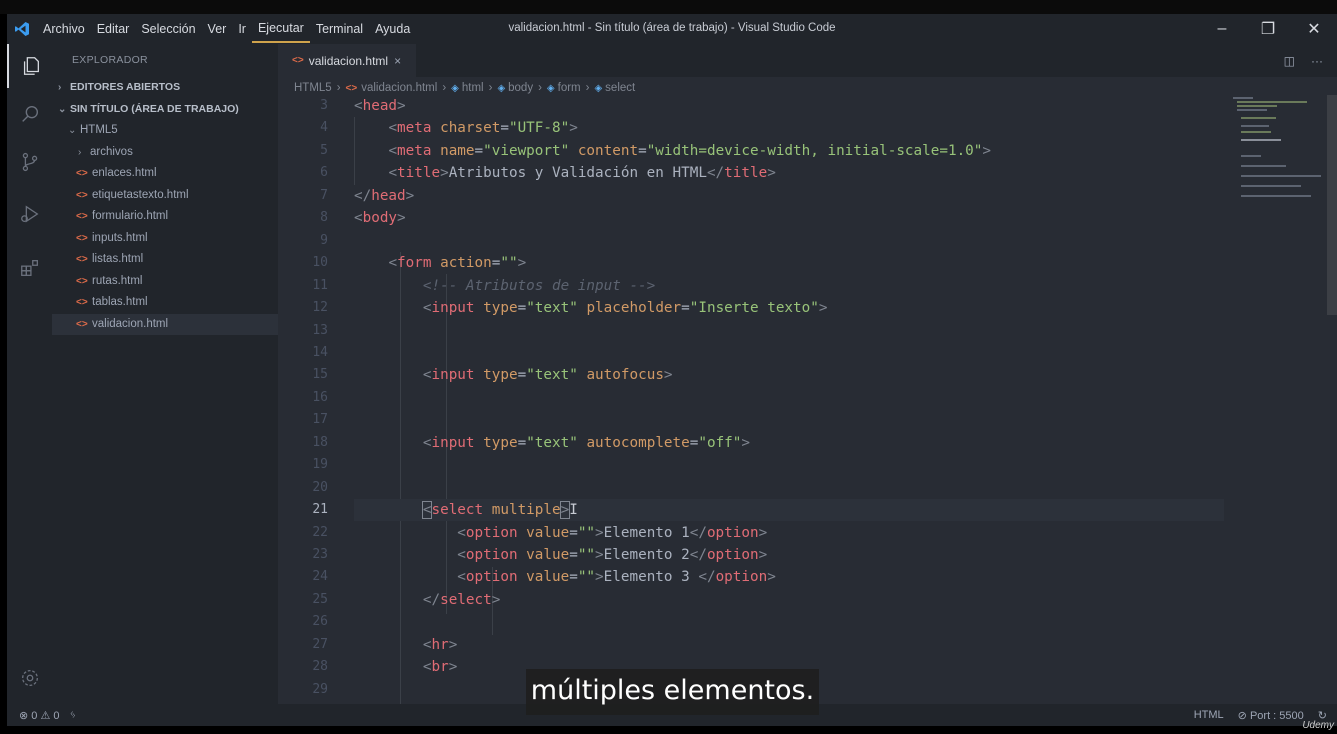  What do you see at coordinates (339, 29) in the screenshot?
I see `menu-terminal: Terminal` at bounding box center [339, 29].